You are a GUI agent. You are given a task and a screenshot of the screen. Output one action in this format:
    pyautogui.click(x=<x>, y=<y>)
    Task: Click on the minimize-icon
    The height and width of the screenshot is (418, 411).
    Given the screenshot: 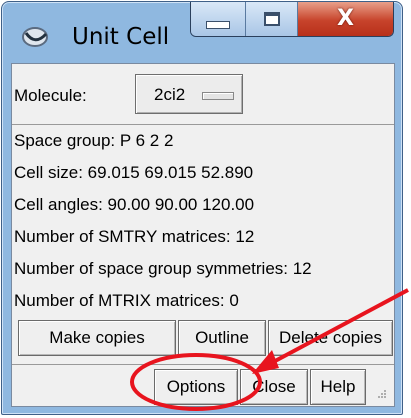 What is the action you would take?
    pyautogui.click(x=218, y=25)
    